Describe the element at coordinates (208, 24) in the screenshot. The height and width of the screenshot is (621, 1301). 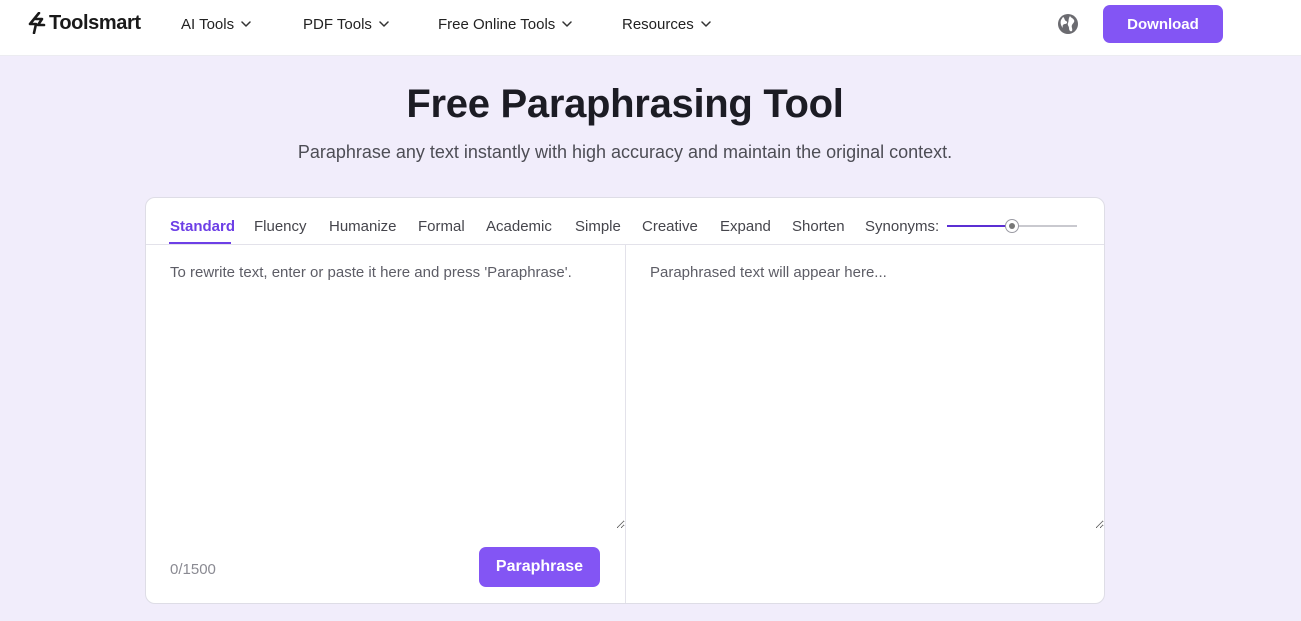
I see `nav-label: AI Tools` at that location.